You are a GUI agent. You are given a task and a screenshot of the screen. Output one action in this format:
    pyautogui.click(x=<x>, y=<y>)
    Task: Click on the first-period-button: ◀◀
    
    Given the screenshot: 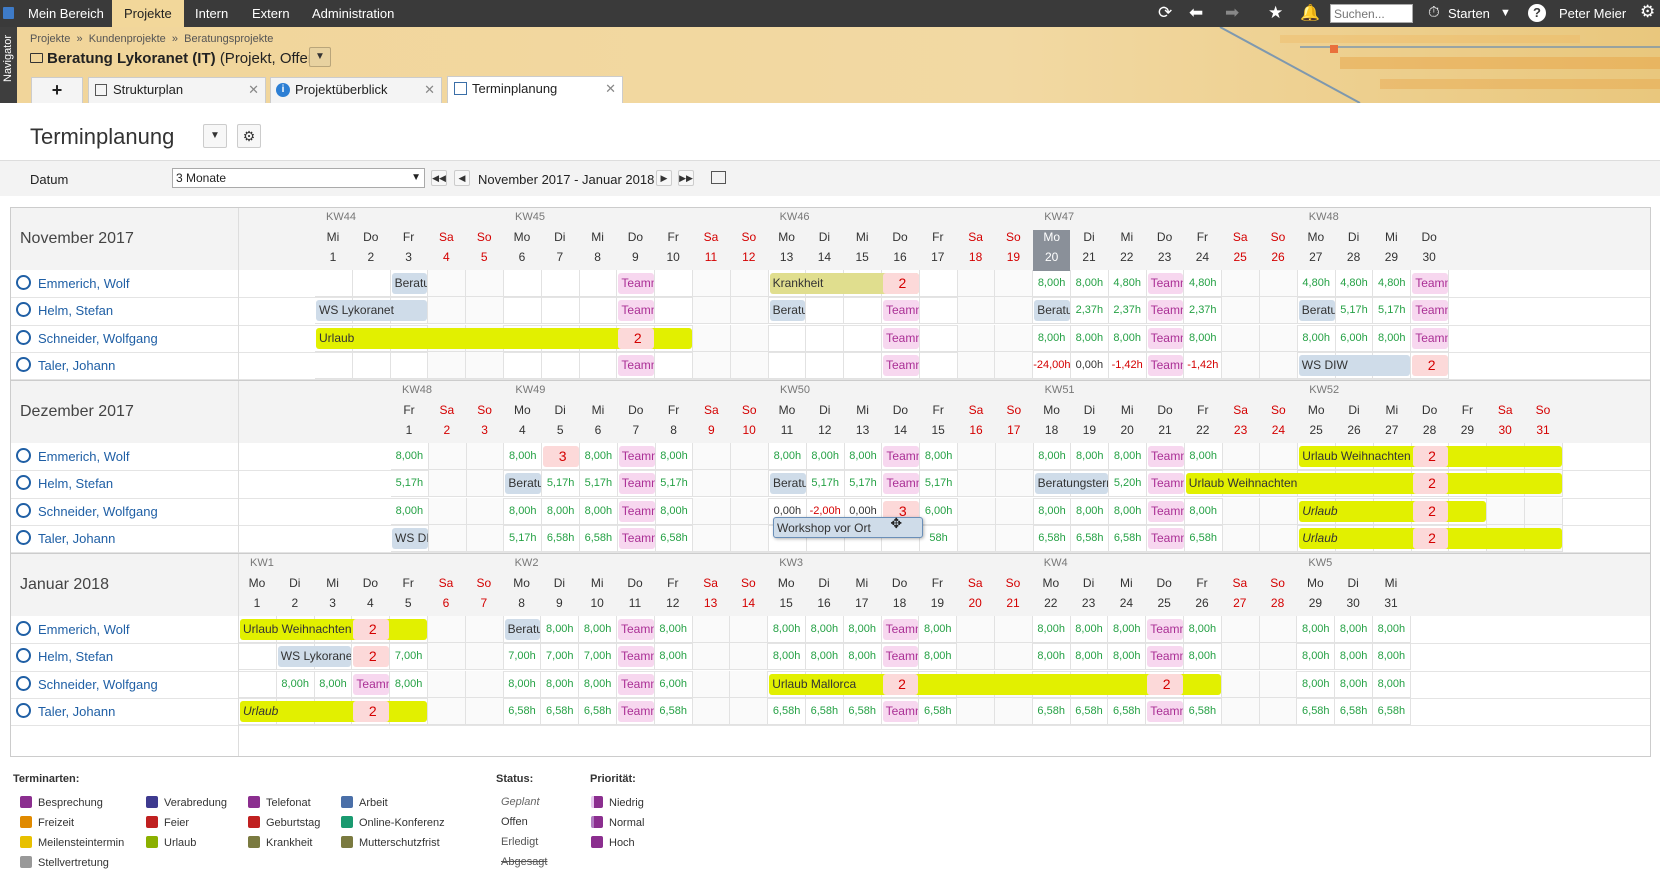 What is the action you would take?
    pyautogui.click(x=439, y=178)
    